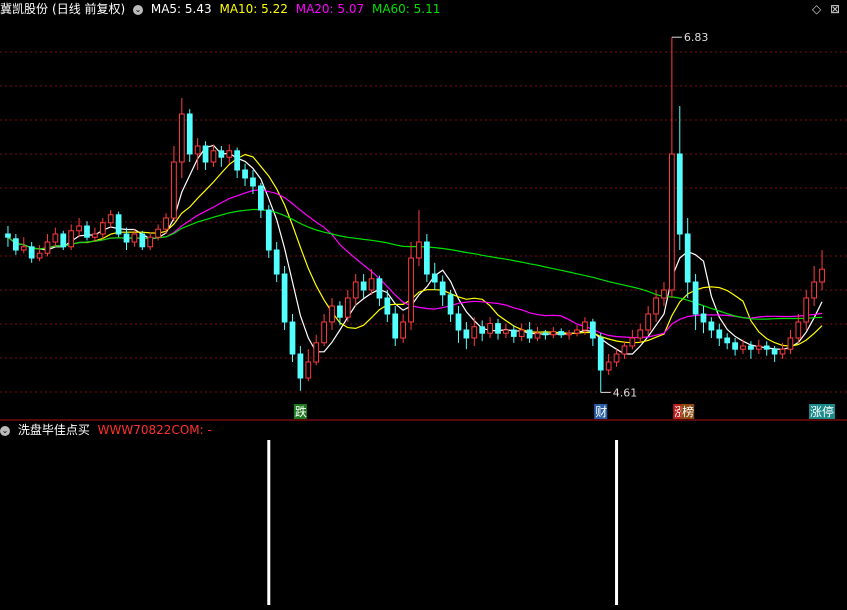 This screenshot has width=847, height=610. I want to click on event-marker: 涨停, so click(822, 411).